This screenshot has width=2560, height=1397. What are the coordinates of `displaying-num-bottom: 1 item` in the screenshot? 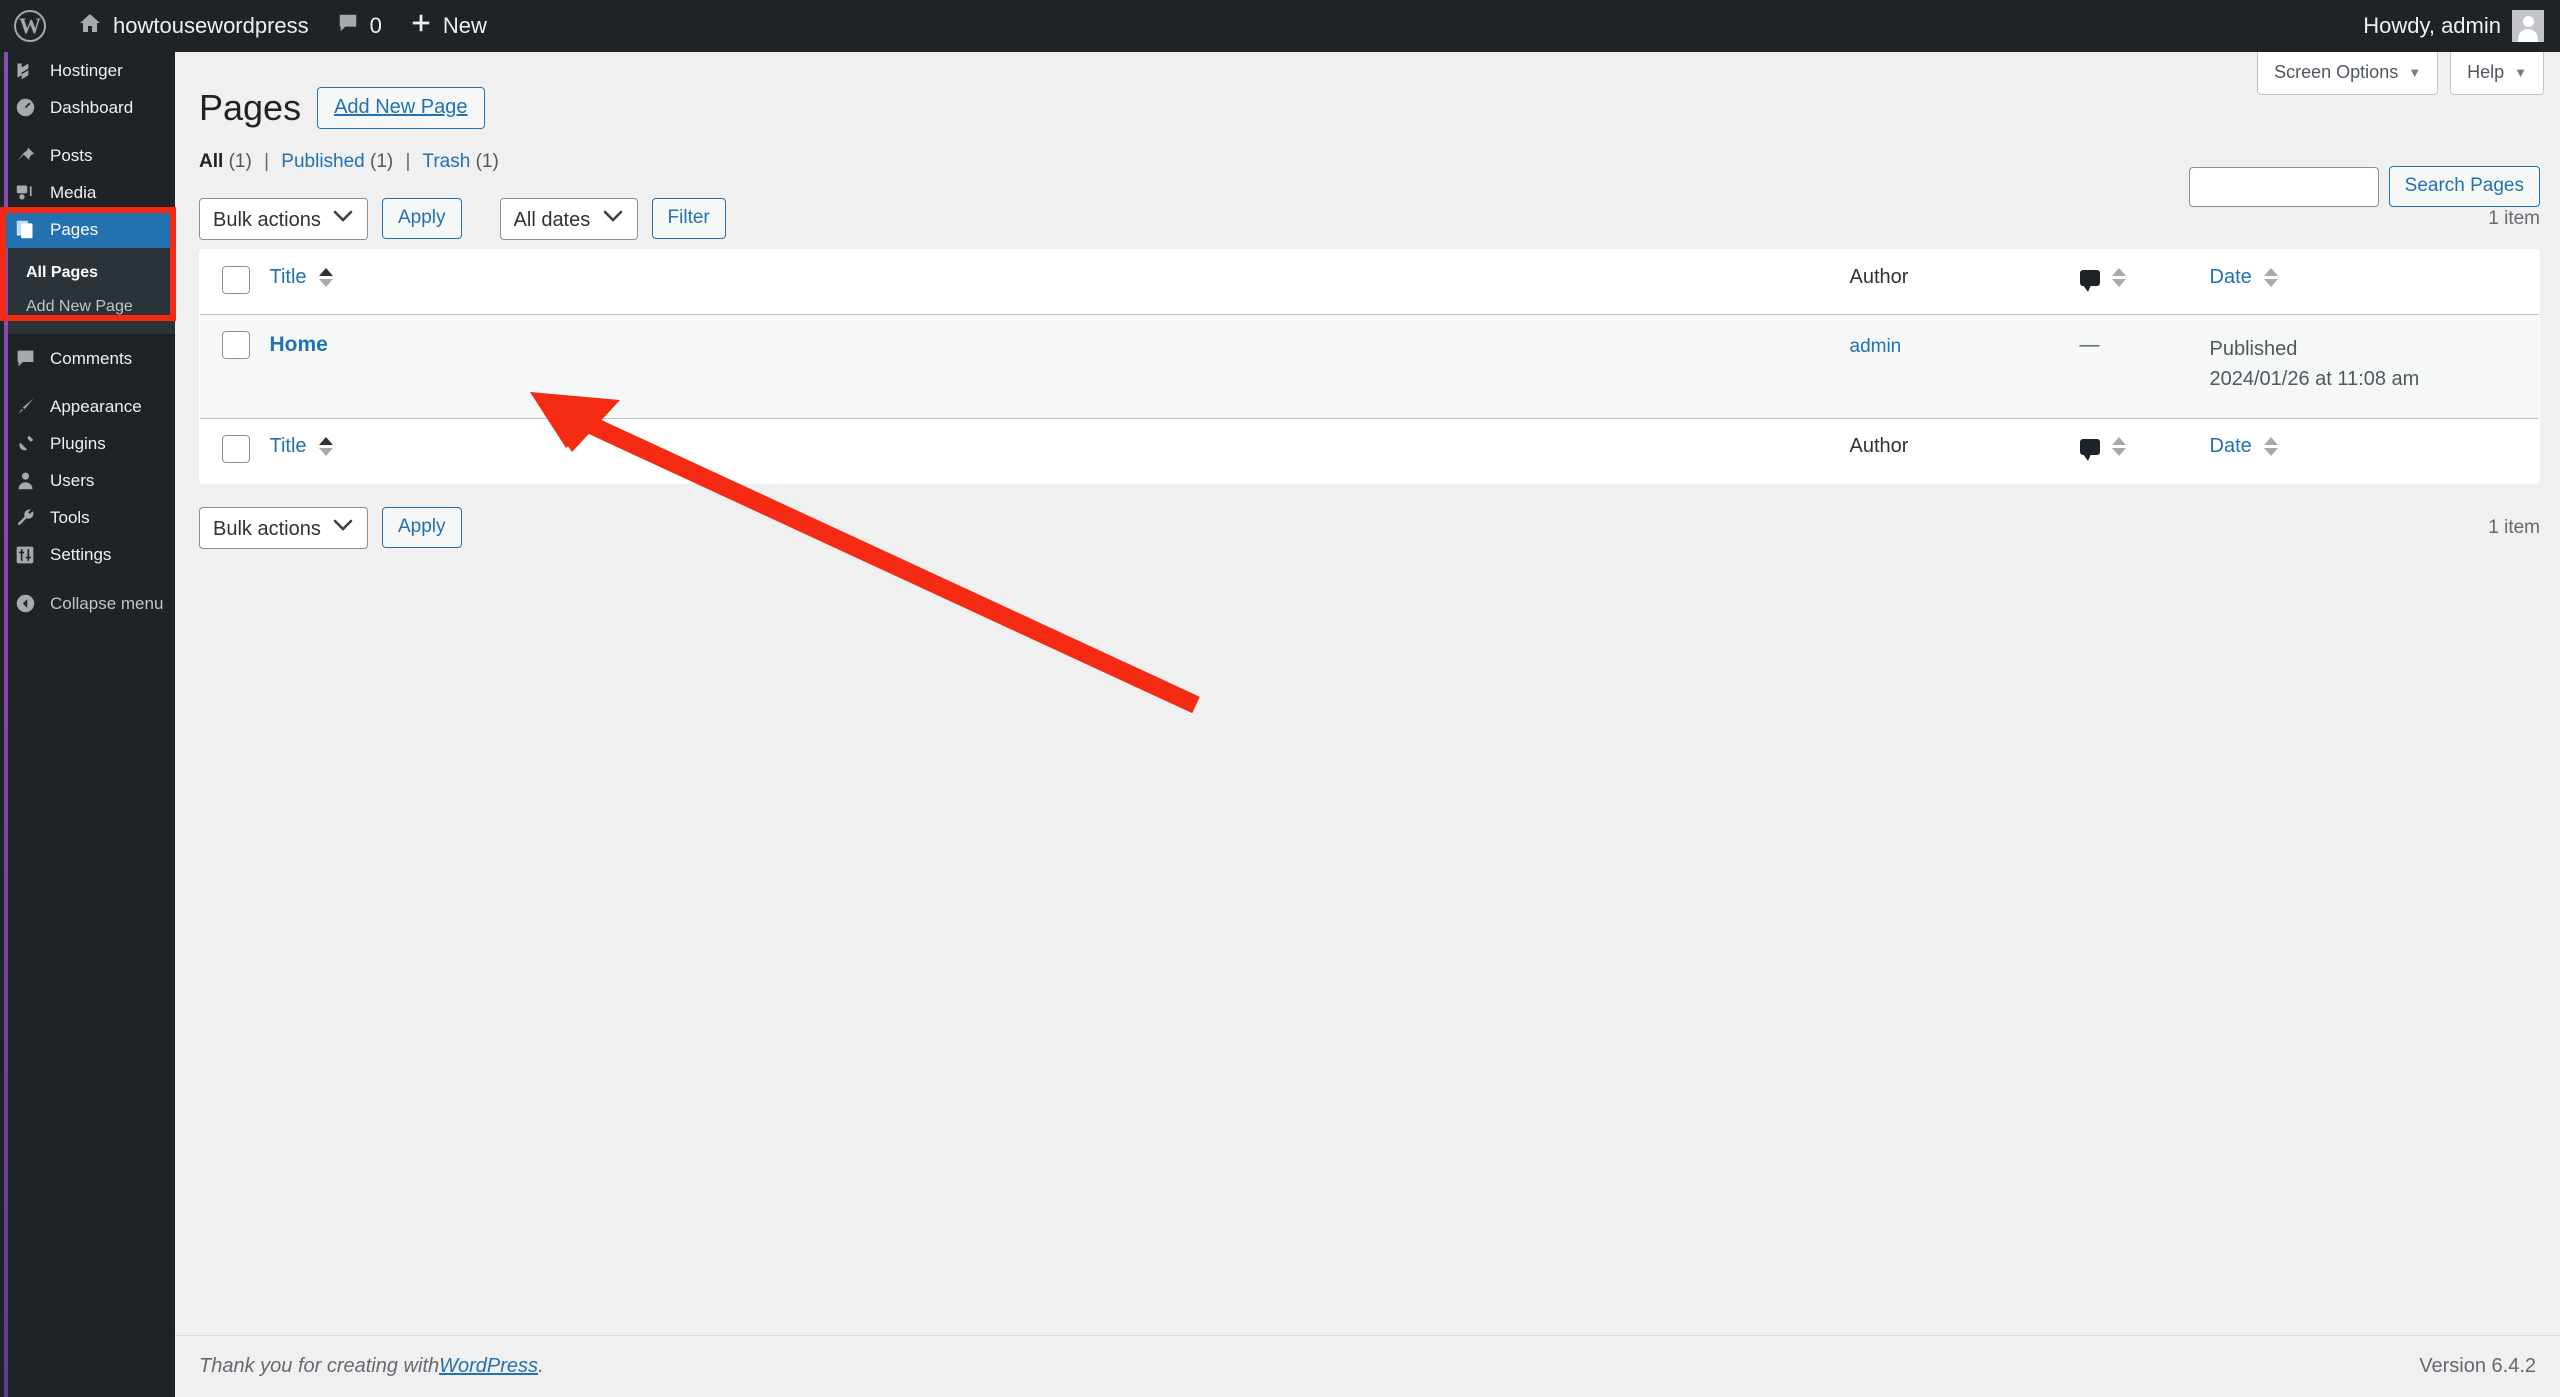 It's located at (2514, 527).